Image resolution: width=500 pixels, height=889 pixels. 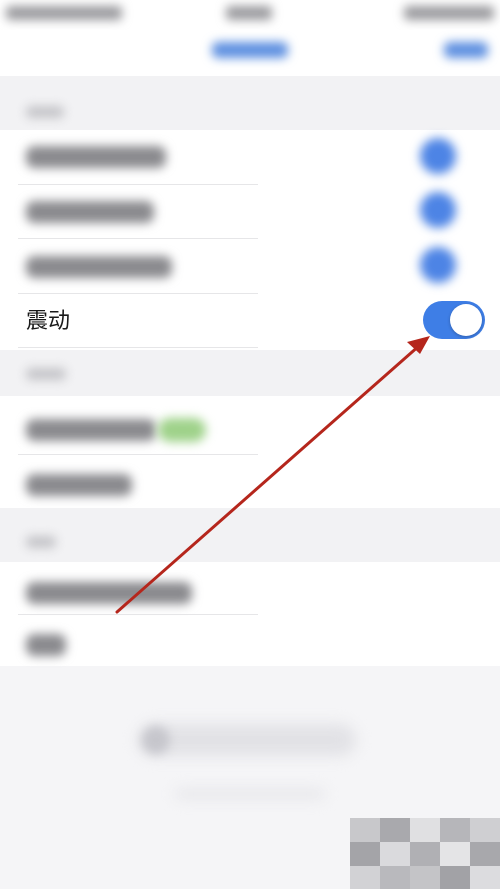 I want to click on vibration-toggle, so click(x=454, y=320).